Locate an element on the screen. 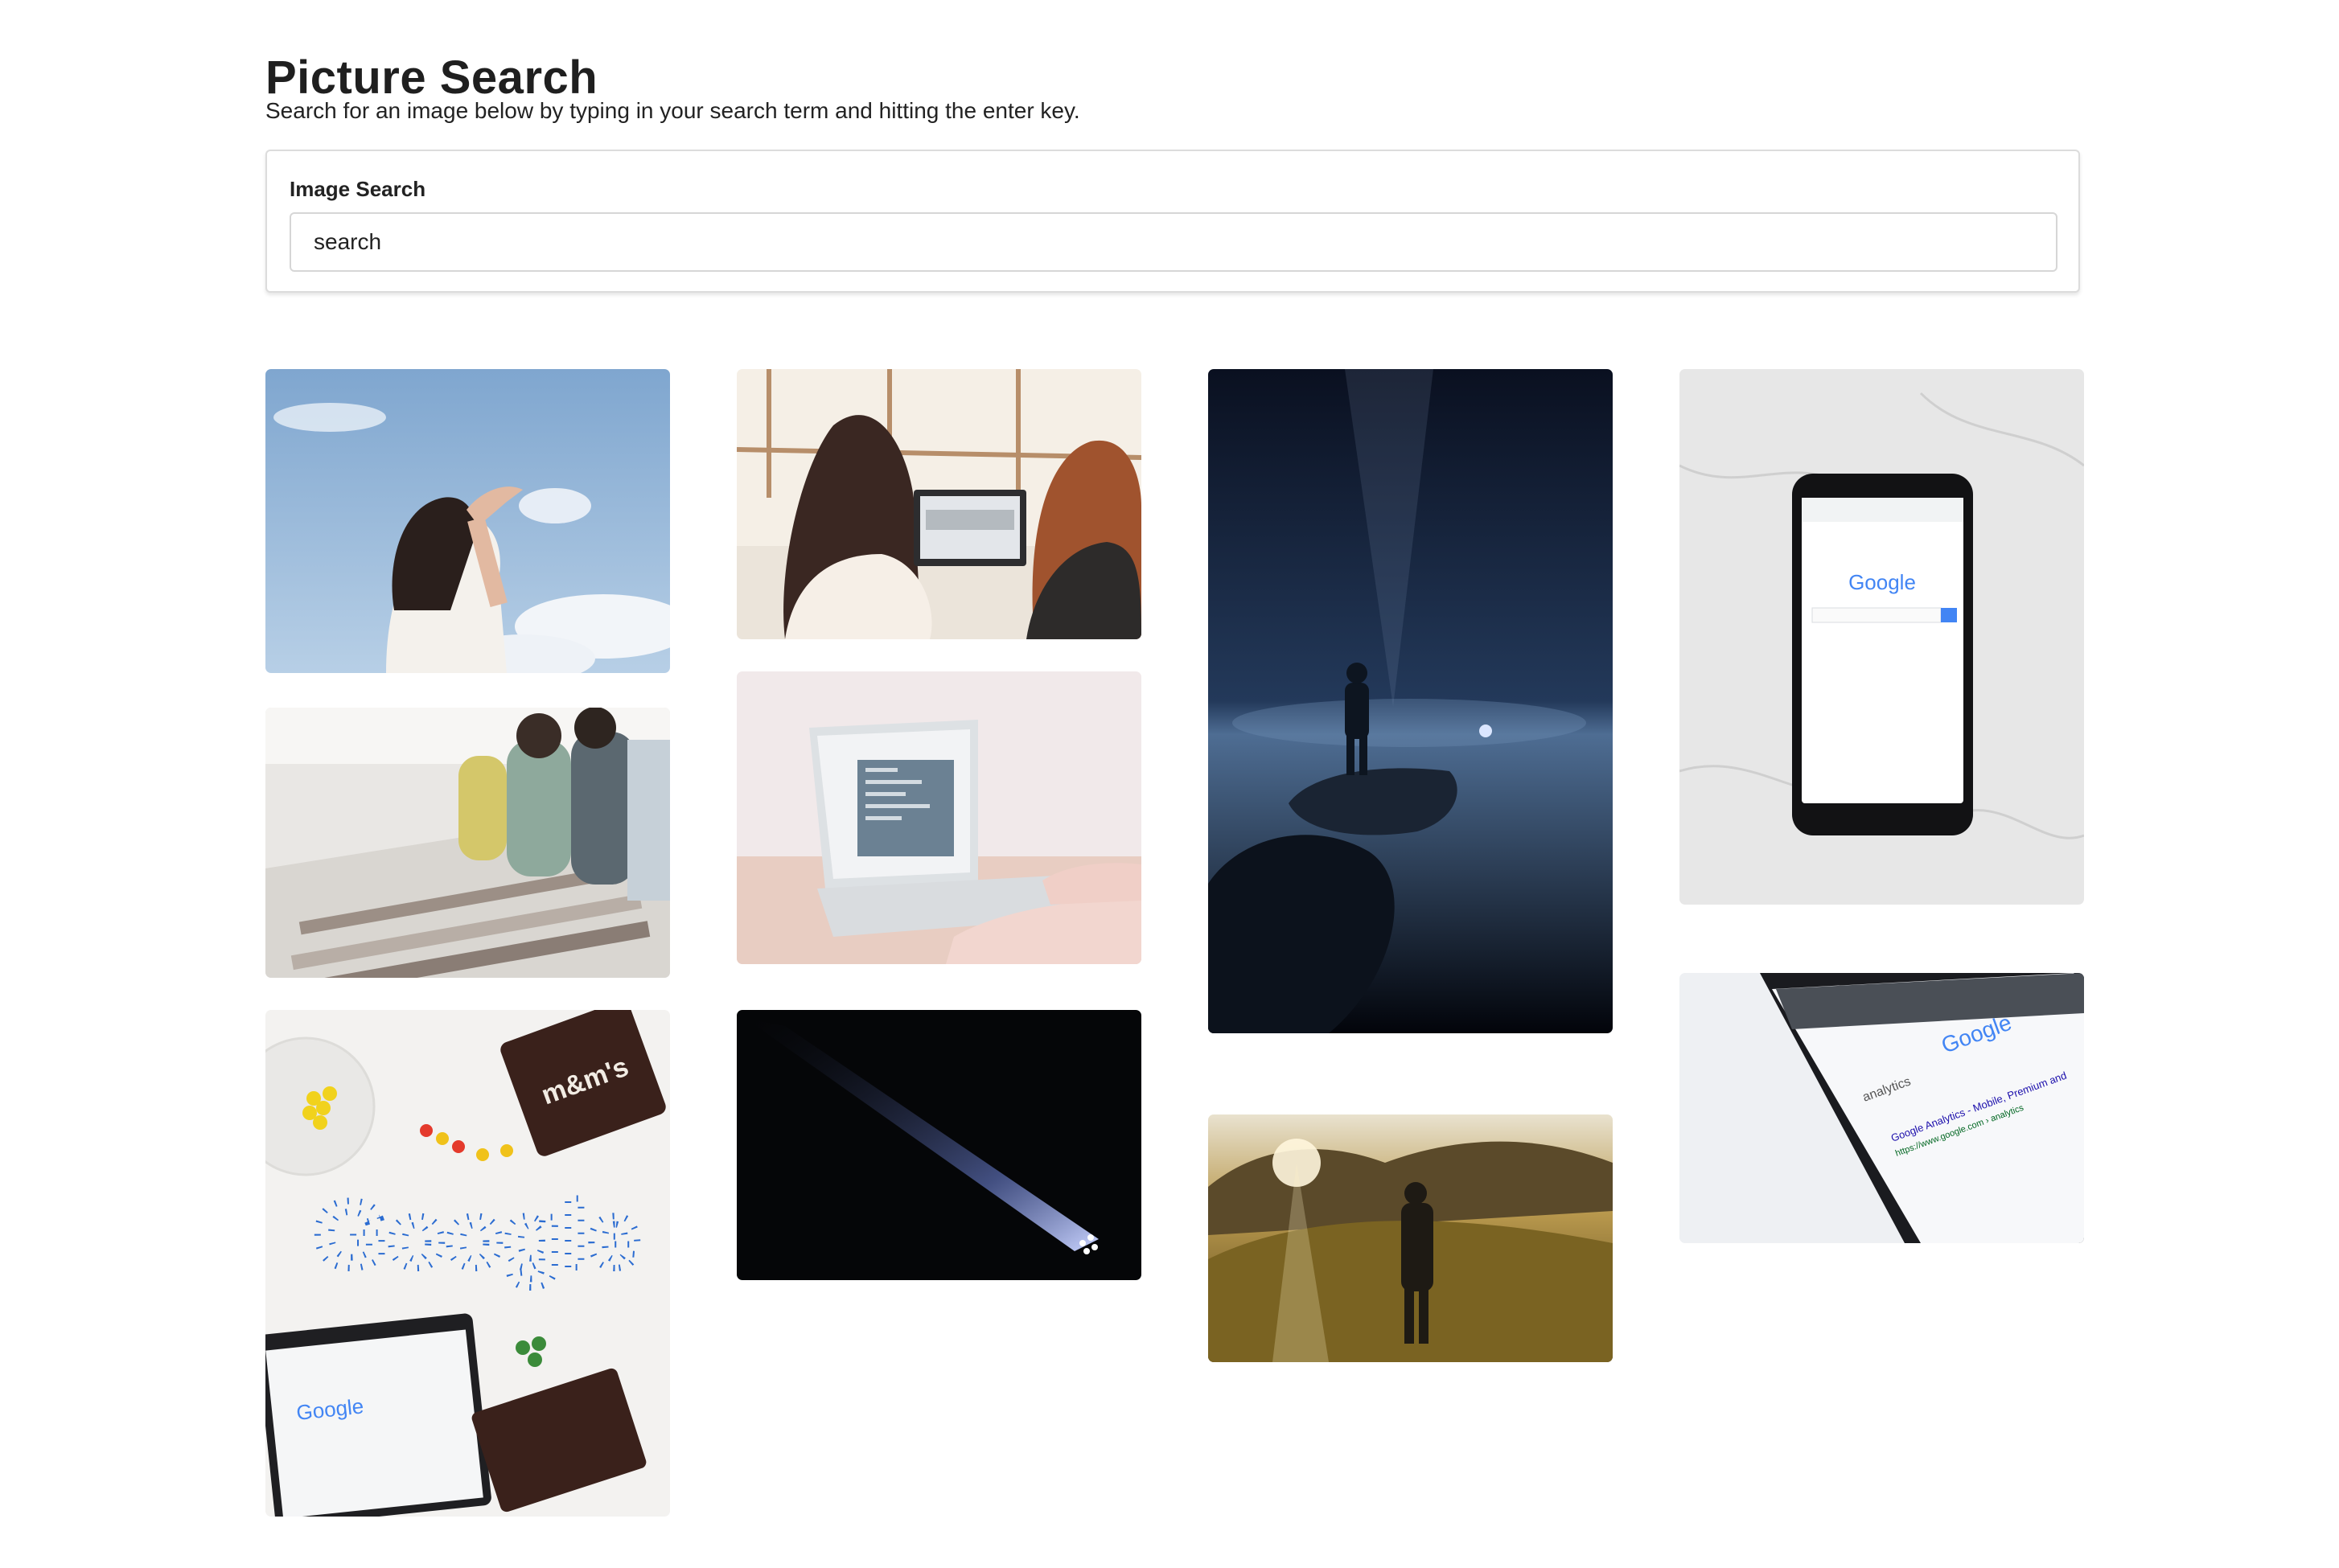 The width and height of the screenshot is (2339, 1568). phone-google-text: Google is located at coordinates (1882, 582).